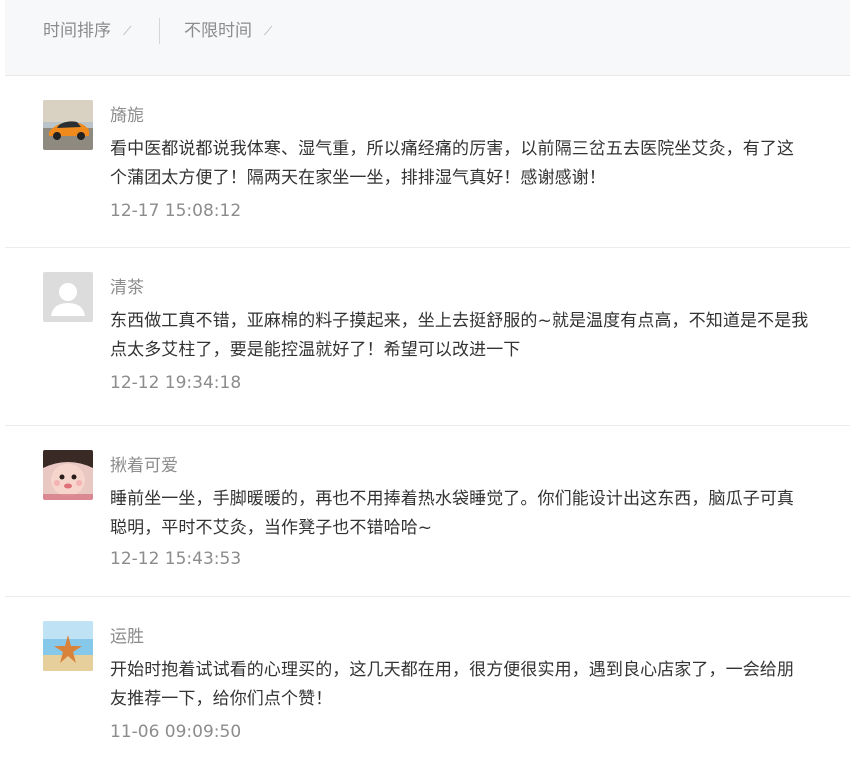  What do you see at coordinates (144, 466) in the screenshot?
I see `reviewer-name: 揪着可爱` at bounding box center [144, 466].